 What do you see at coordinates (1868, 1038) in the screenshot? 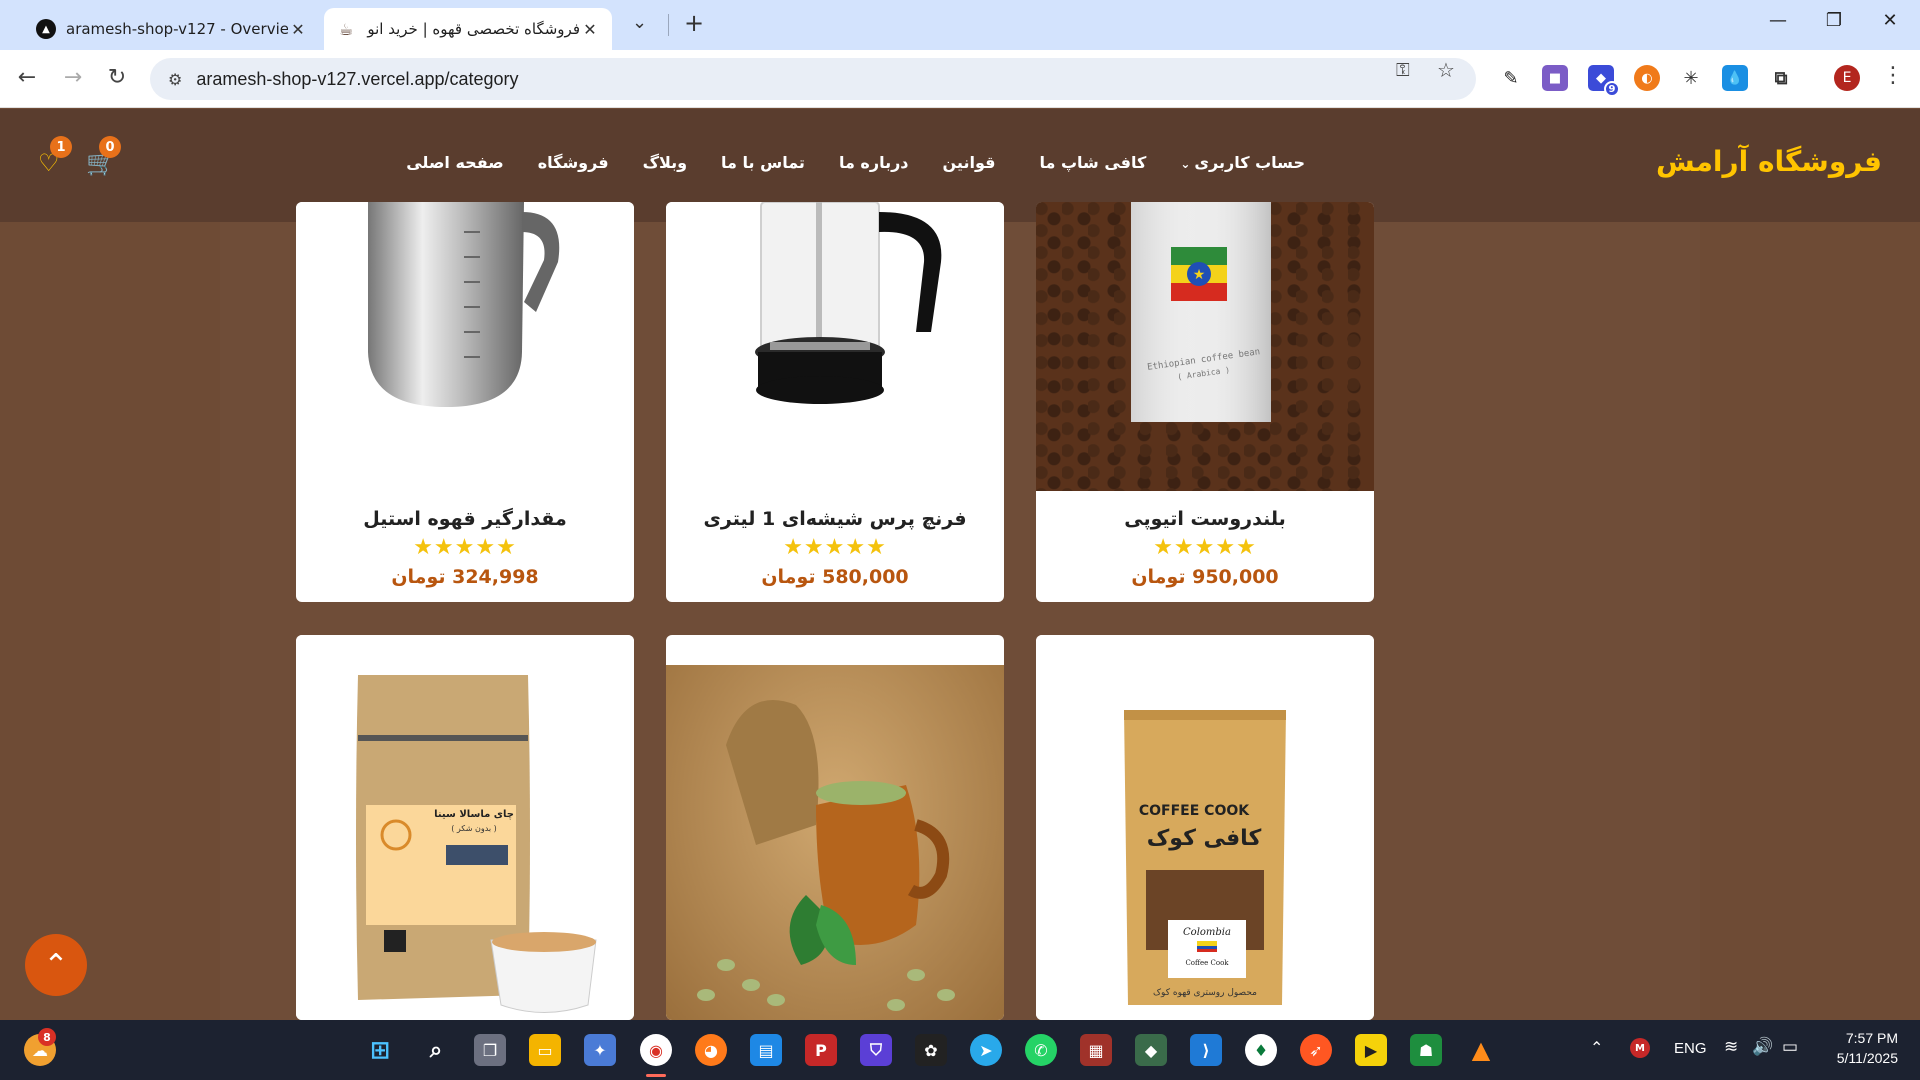
I see `clock-time: 7:57 PM` at bounding box center [1868, 1038].